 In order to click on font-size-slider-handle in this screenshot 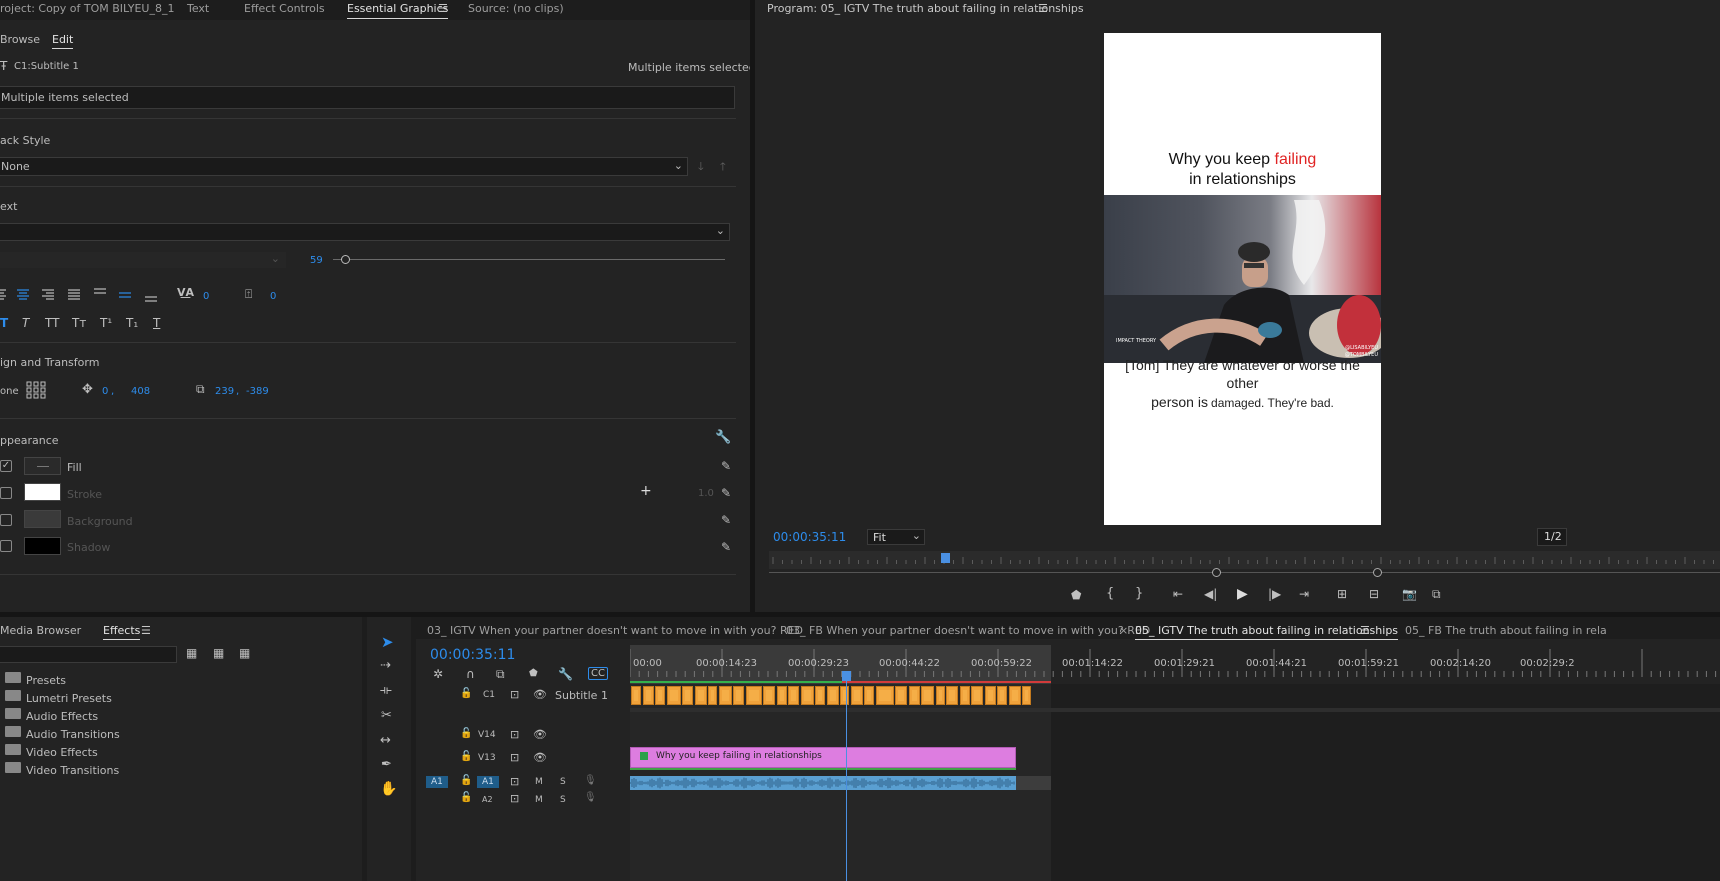, I will do `click(345, 259)`.